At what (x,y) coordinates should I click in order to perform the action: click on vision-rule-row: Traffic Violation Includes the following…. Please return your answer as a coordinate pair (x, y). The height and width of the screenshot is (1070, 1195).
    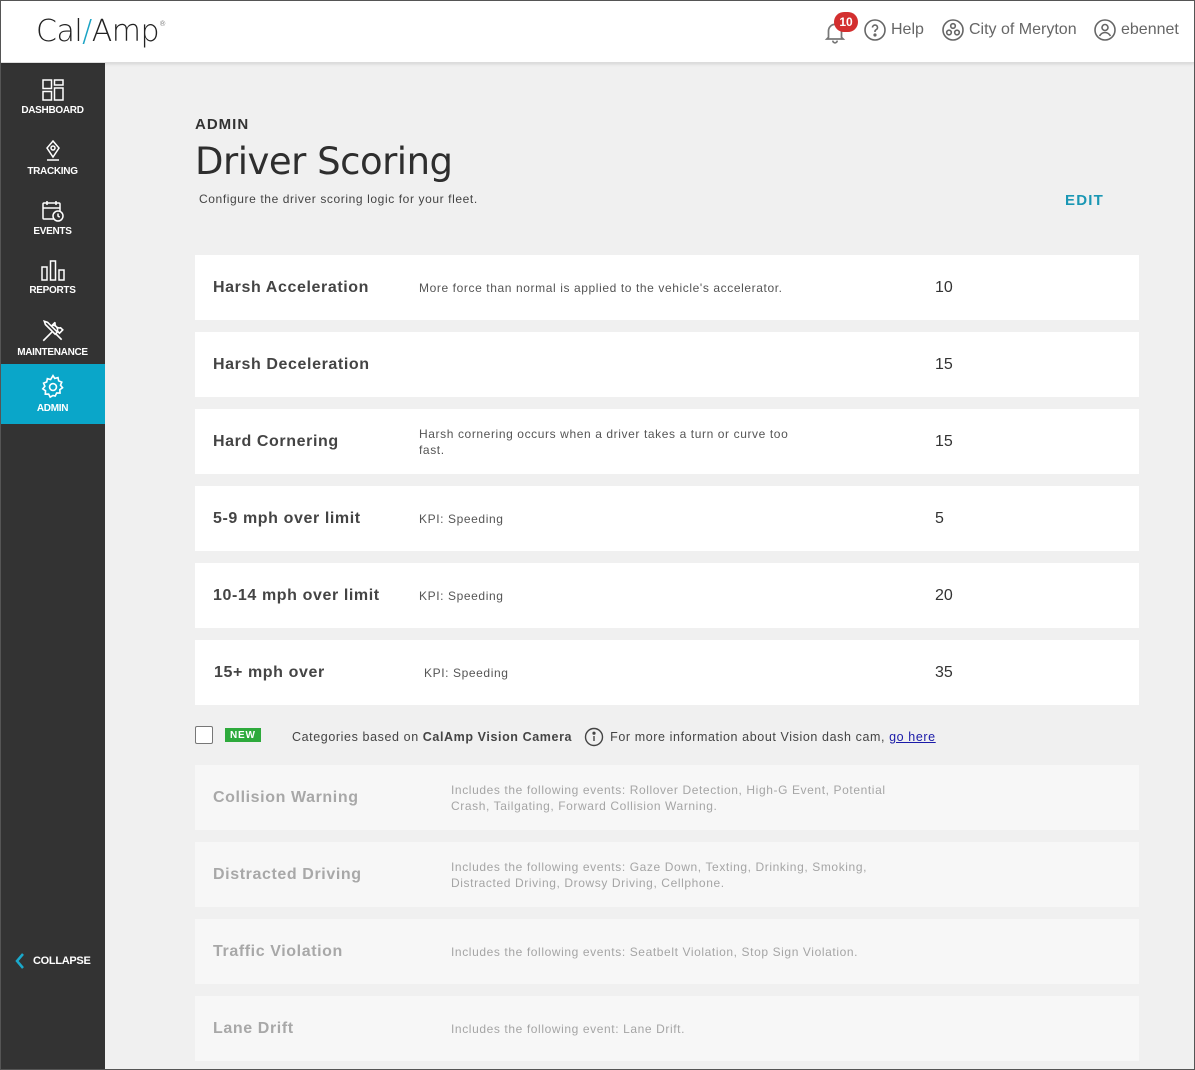
    Looking at the image, I should click on (667, 951).